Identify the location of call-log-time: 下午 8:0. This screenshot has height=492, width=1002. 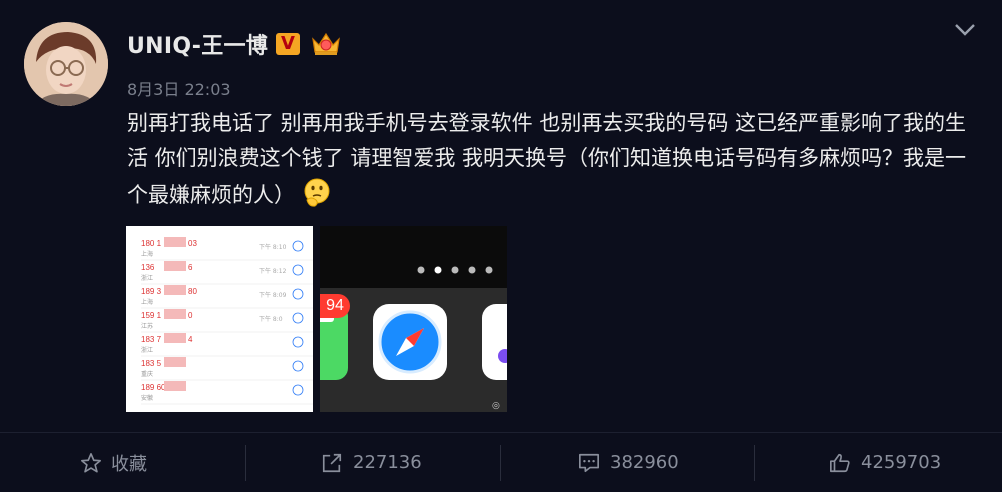
(271, 319).